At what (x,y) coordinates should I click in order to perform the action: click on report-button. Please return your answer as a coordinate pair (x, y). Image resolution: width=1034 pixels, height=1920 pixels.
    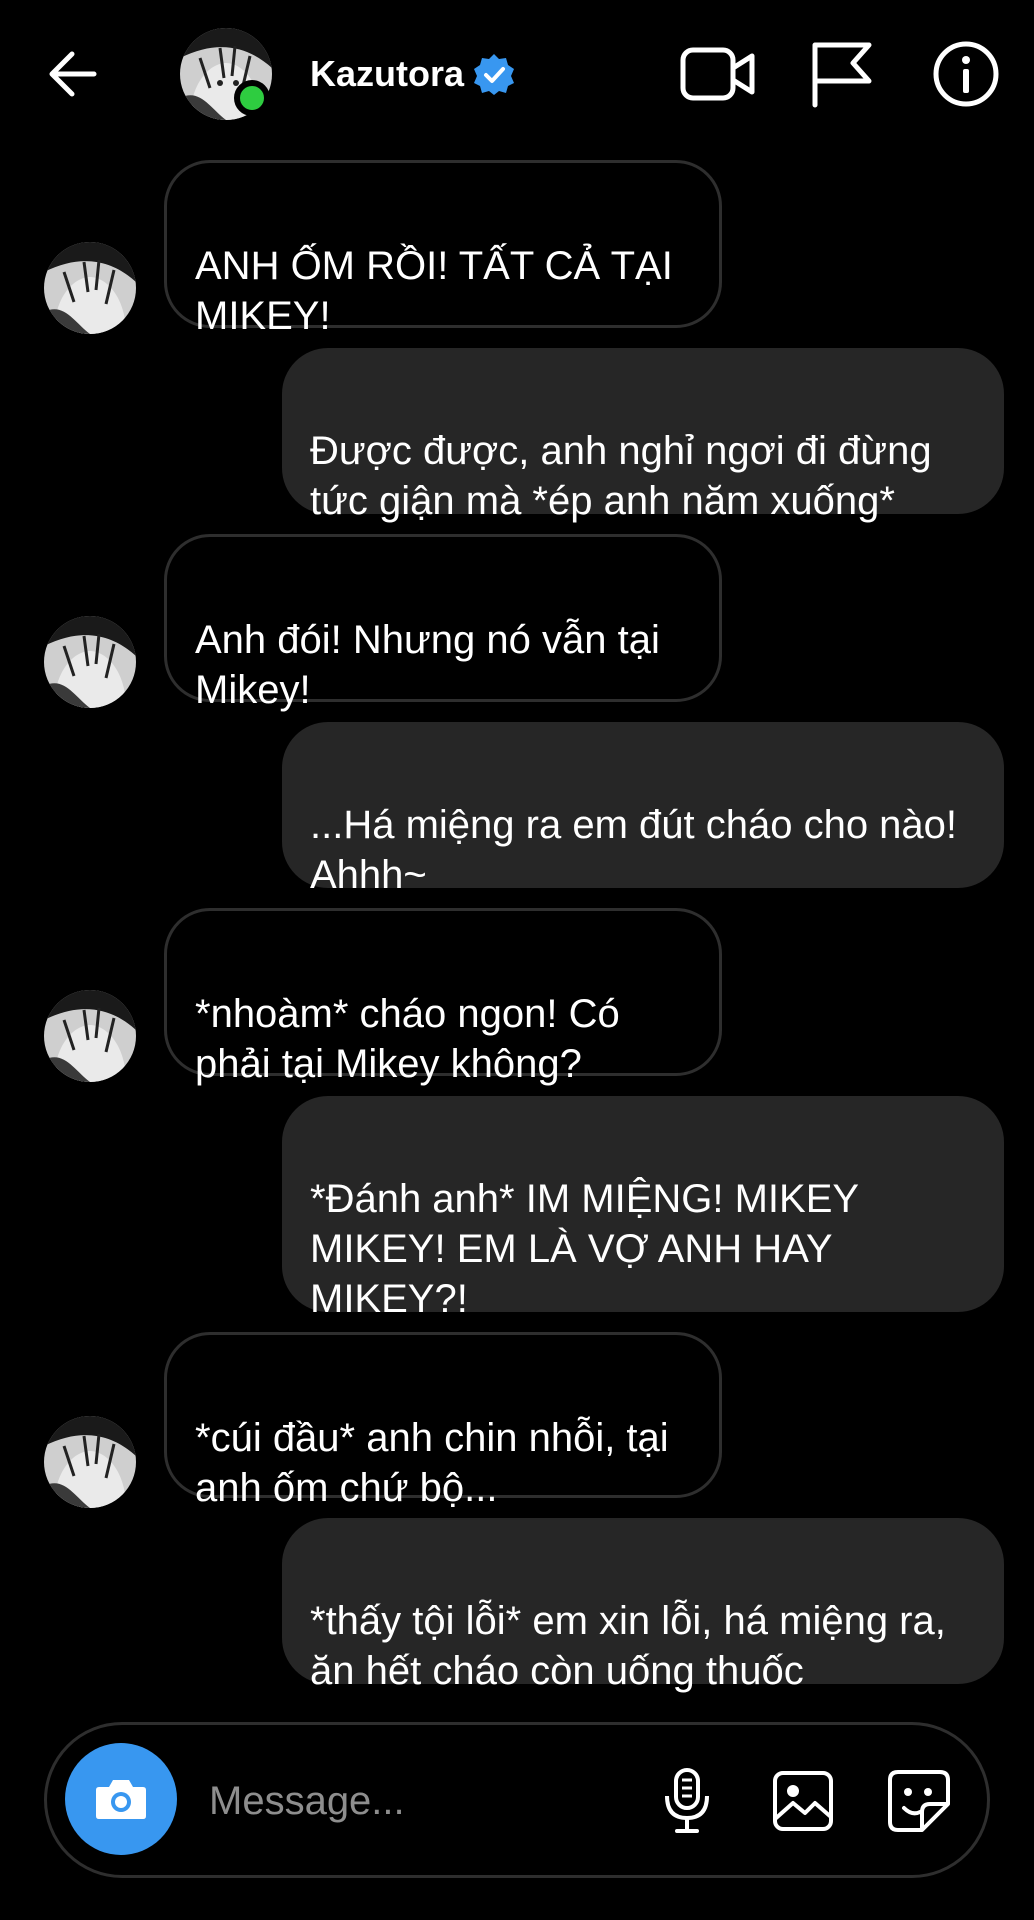
    Looking at the image, I should click on (842, 74).